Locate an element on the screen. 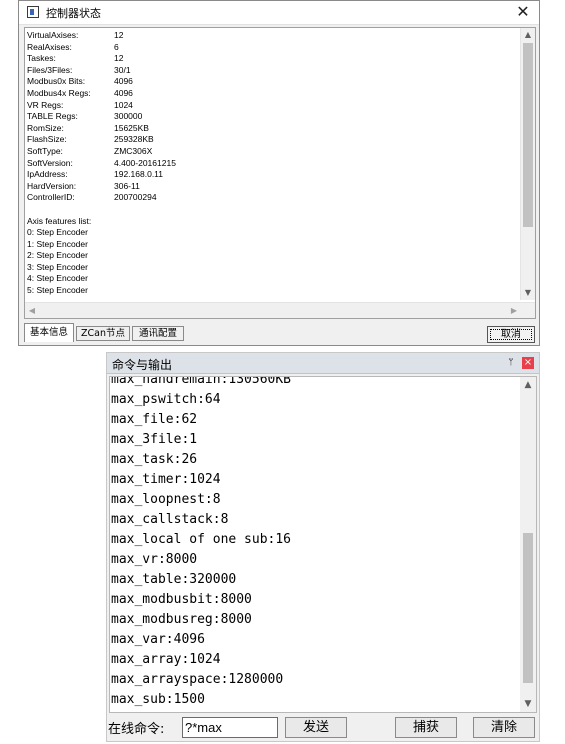 This screenshot has height=744, width=565. status-key: Taskes: is located at coordinates (41, 58).